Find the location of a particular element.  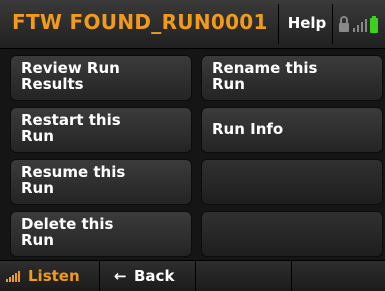

button-label-line1: Restart this is located at coordinates (71, 120).